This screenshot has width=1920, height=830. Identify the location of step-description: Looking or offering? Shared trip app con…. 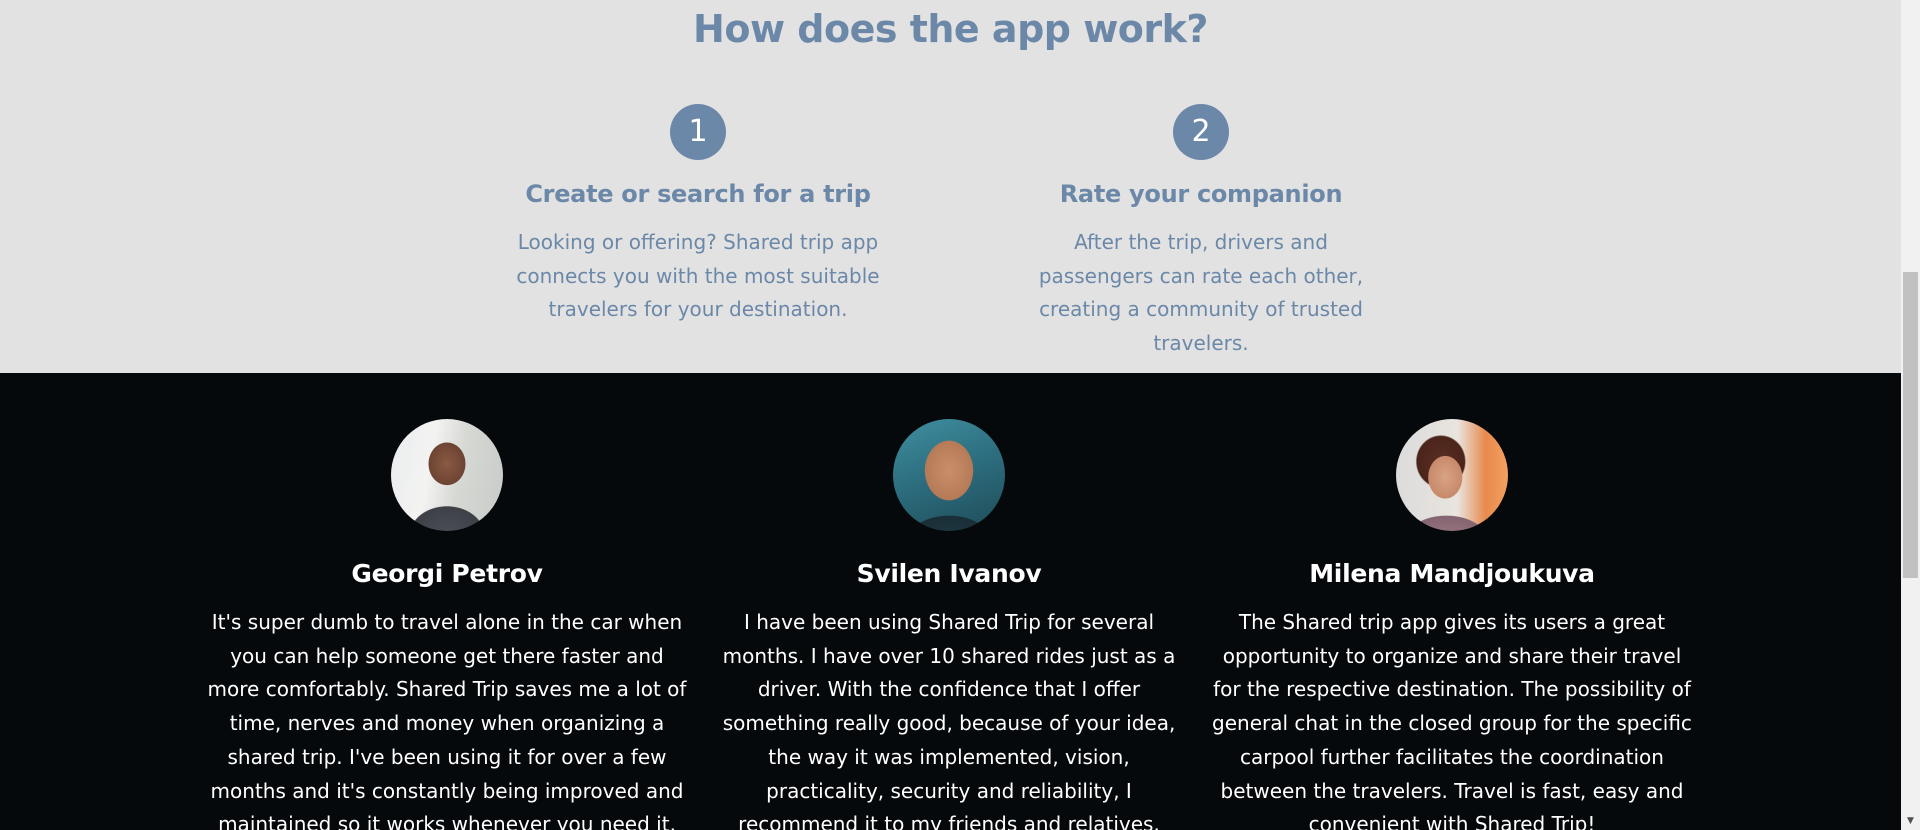
(698, 275).